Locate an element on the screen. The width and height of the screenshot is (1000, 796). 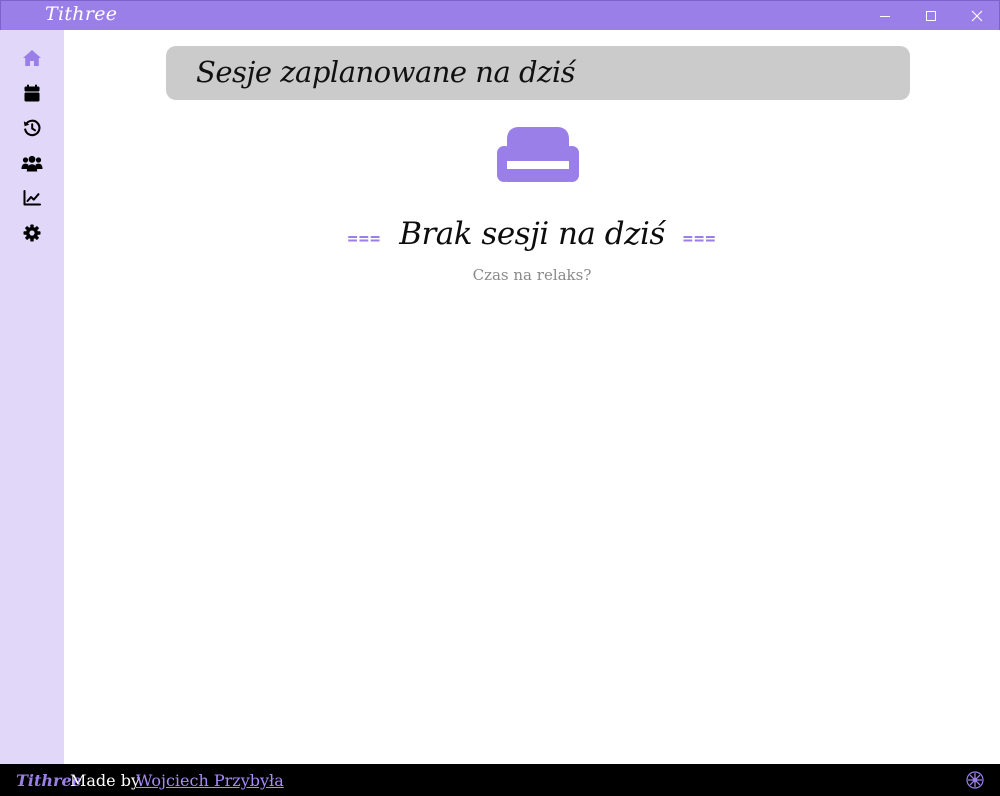
sidebar-item-calendar is located at coordinates (32, 93).